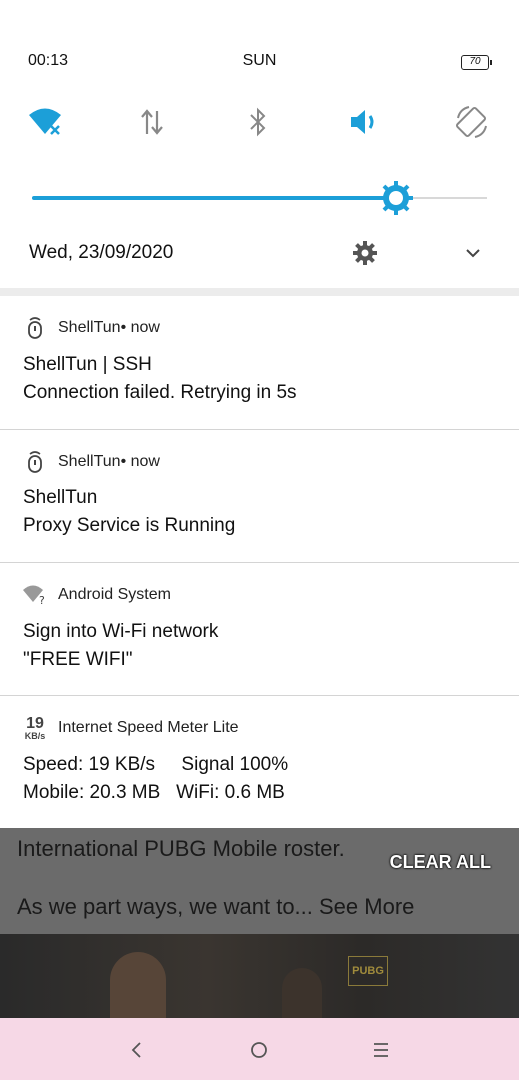  I want to click on app-name: Internet Speed Meter Lite, so click(148, 727).